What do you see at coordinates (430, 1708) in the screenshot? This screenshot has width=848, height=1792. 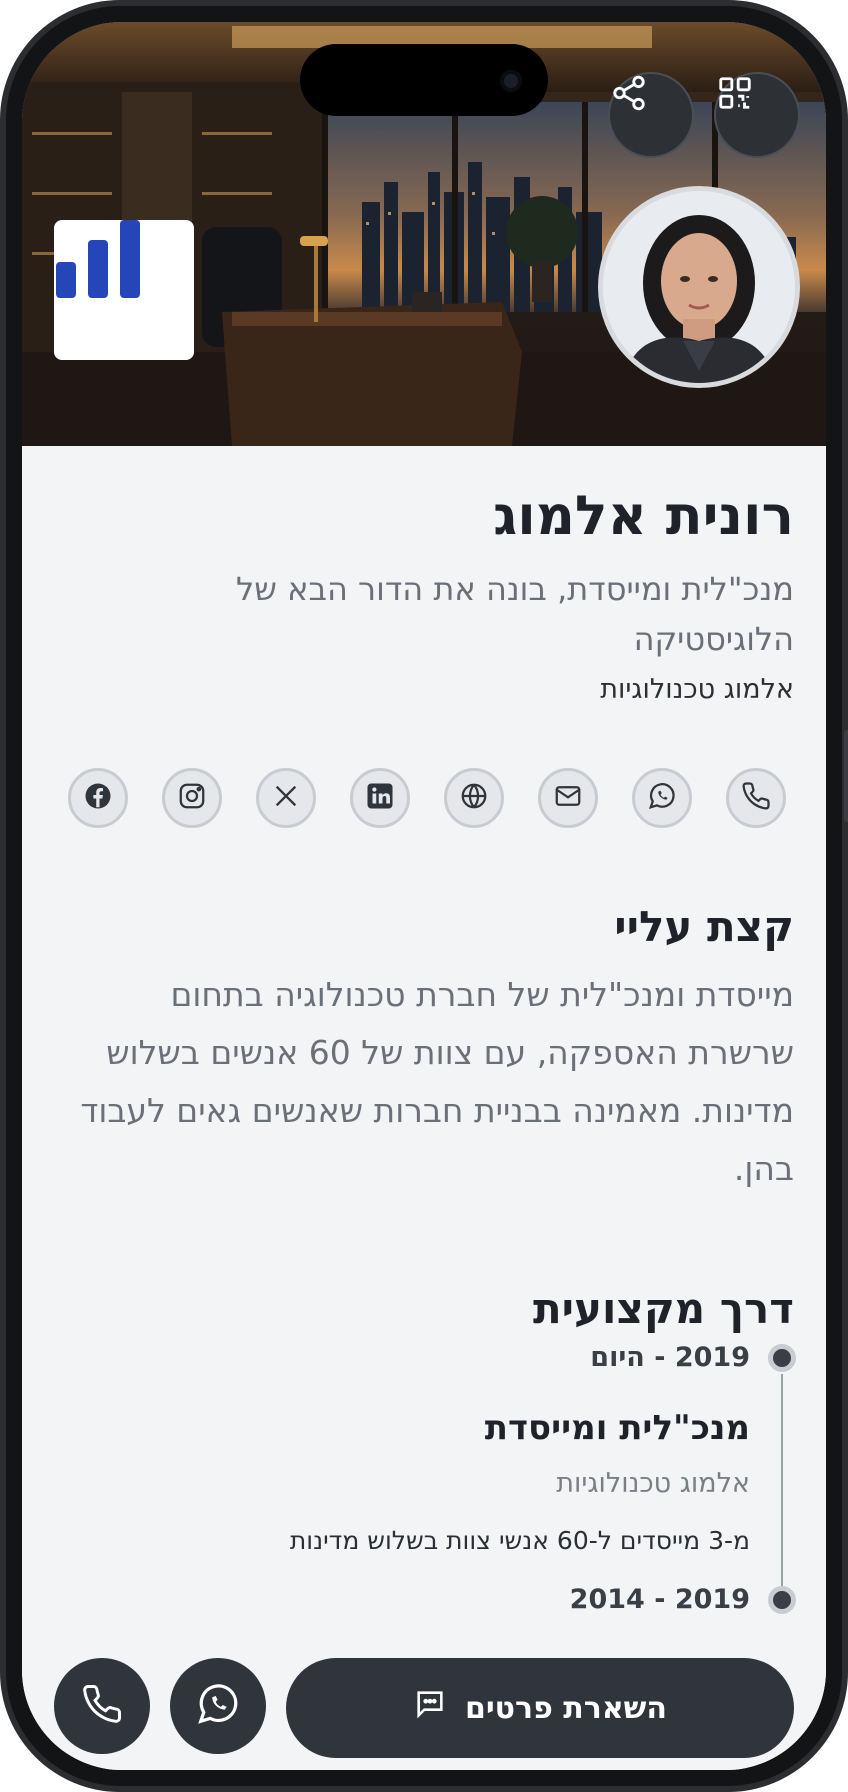 I see `message-icon` at bounding box center [430, 1708].